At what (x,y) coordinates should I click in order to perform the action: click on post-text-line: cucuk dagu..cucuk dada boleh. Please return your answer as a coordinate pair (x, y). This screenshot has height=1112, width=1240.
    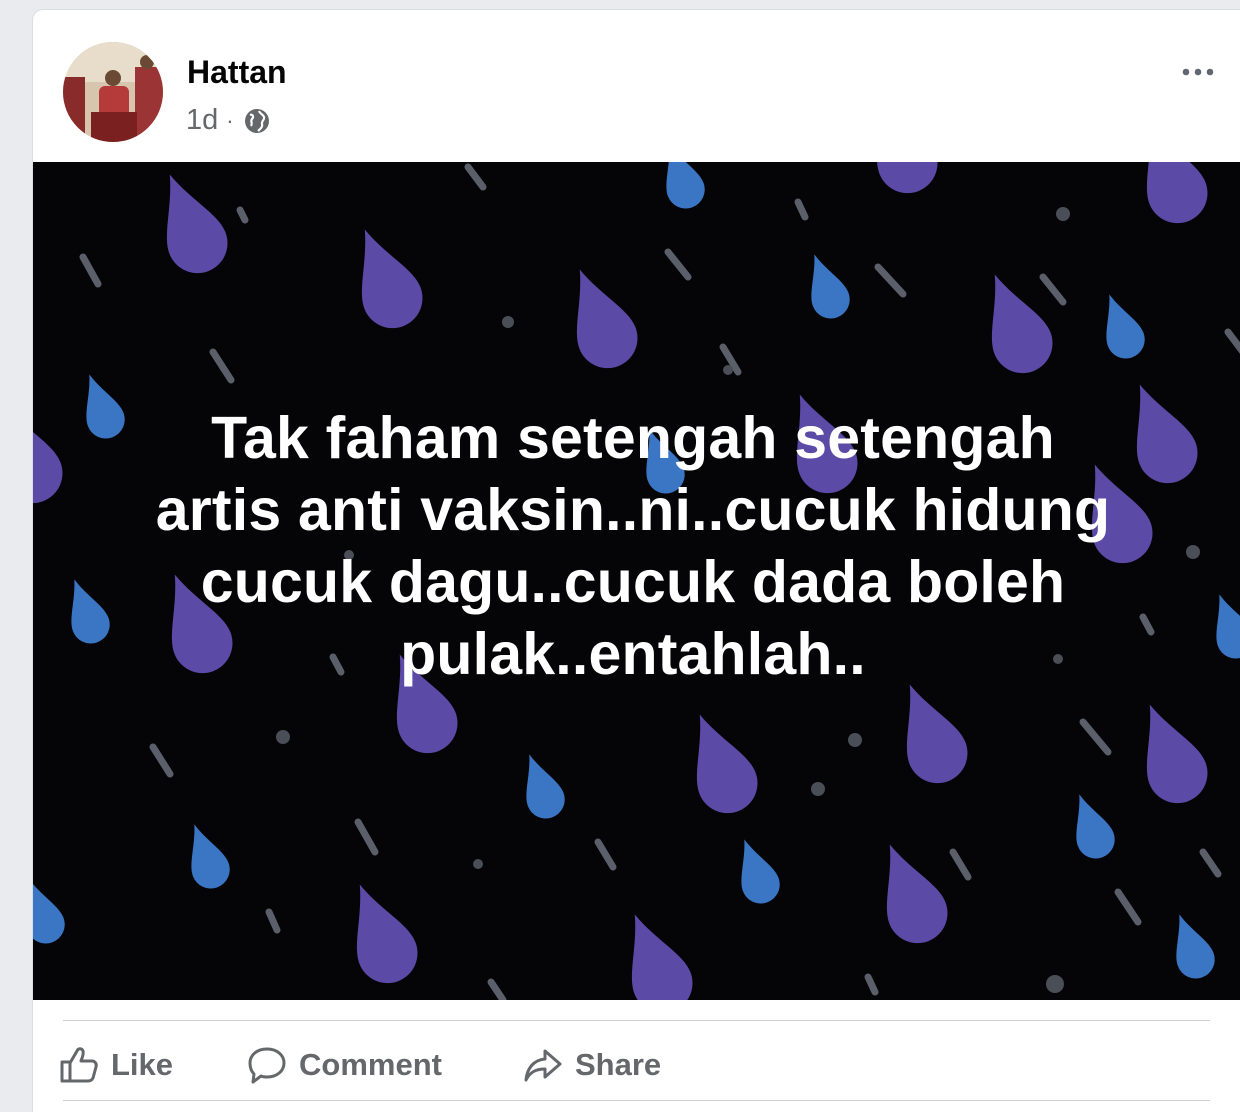
    Looking at the image, I should click on (633, 582).